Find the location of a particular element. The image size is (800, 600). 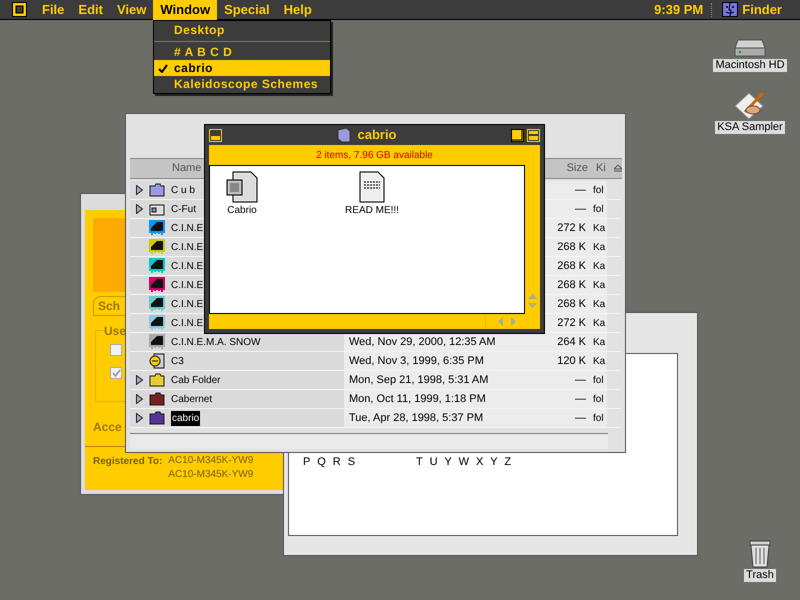

close-icon is located at coordinates (215, 135).